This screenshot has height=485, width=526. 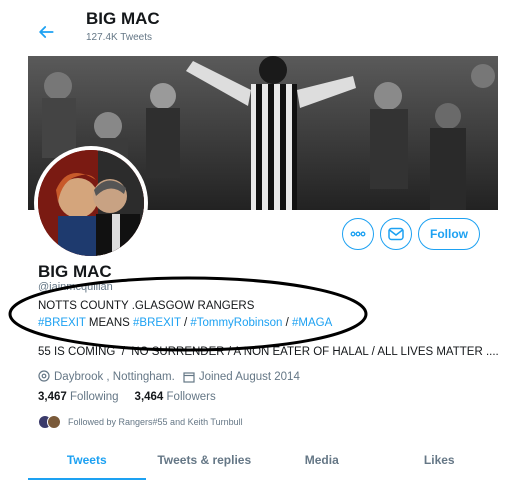 What do you see at coordinates (114, 376) in the screenshot?
I see `location-text: Daybrook , Nottingham.` at bounding box center [114, 376].